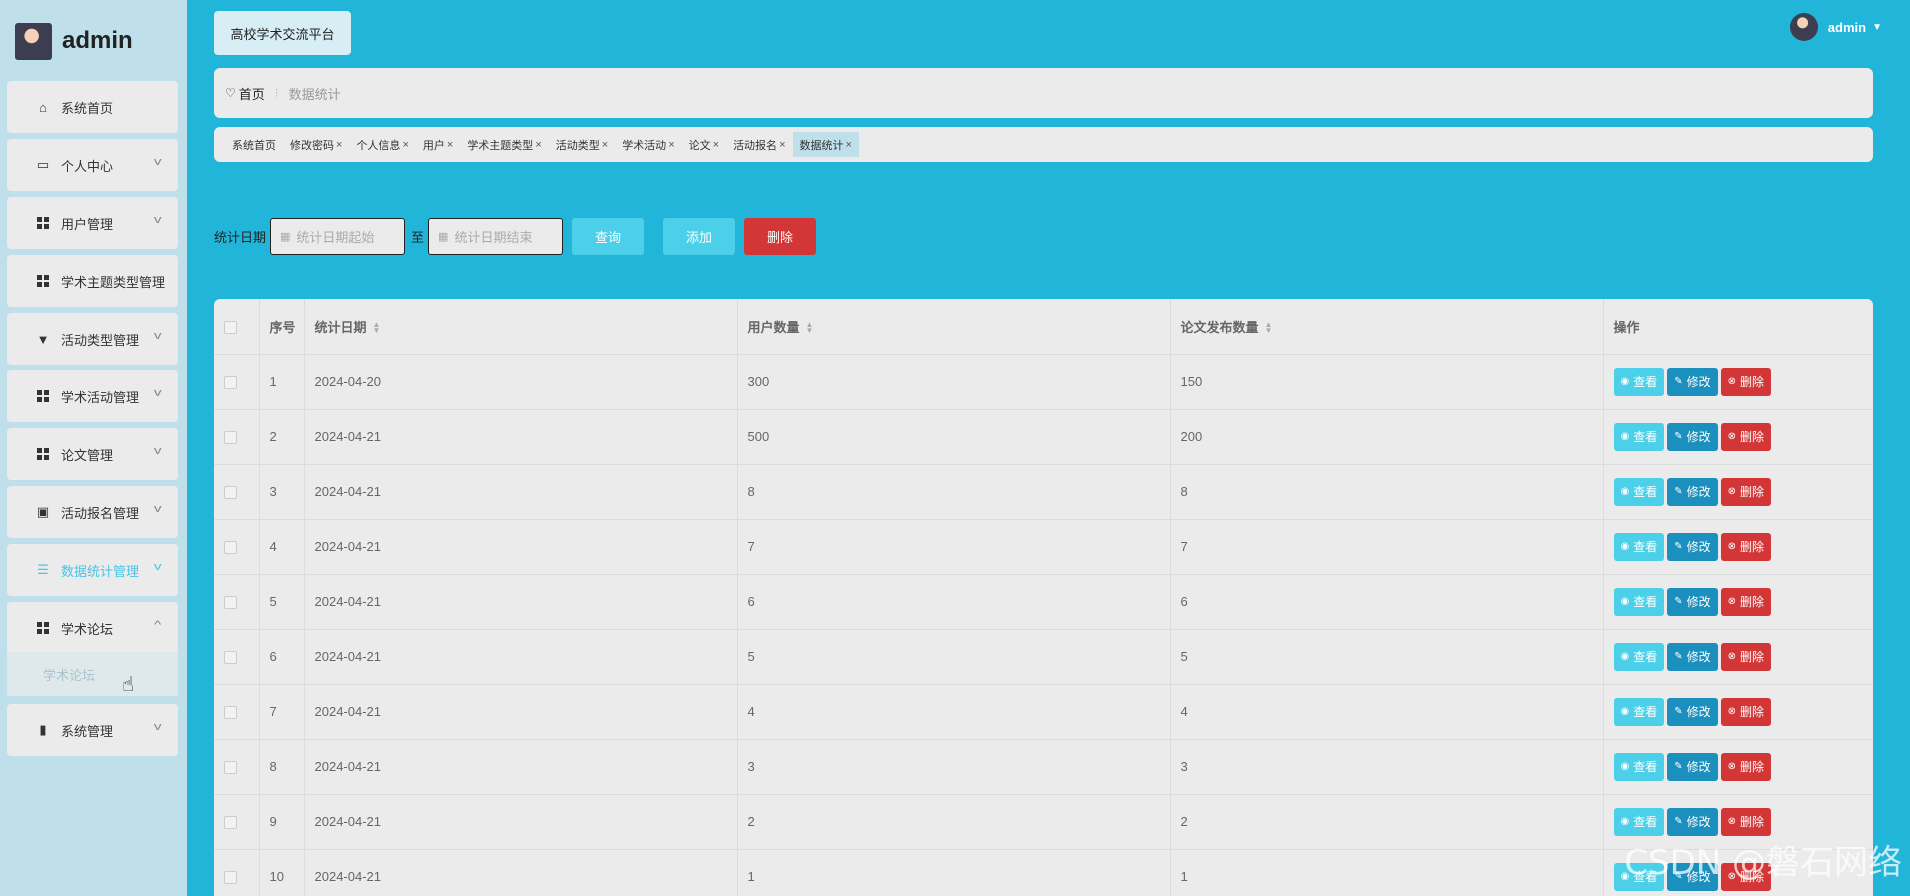 The image size is (1910, 896). What do you see at coordinates (953, 327) in the screenshot?
I see `col-header-users: 用户数量 ▲ ▼` at bounding box center [953, 327].